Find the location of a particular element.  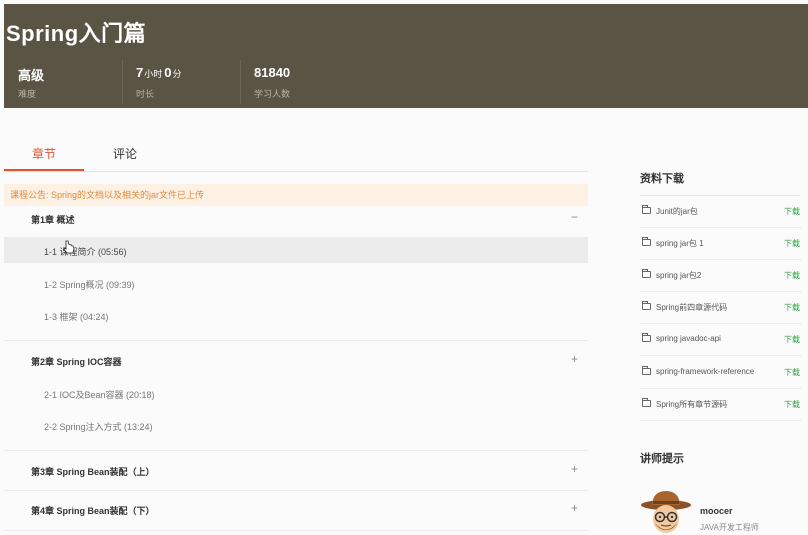

chapter-header: 第3章 Spring Bean装配（上） + is located at coordinates (296, 471).